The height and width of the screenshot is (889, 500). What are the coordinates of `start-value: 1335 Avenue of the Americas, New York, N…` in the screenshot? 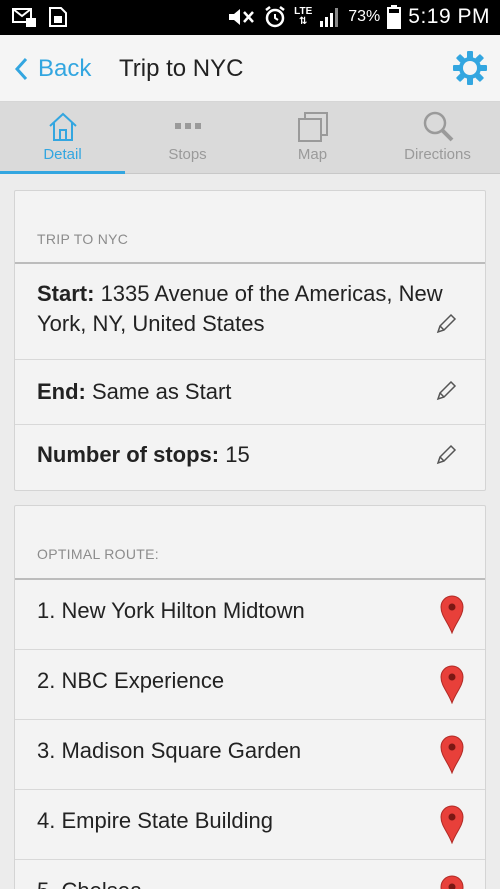 It's located at (240, 308).